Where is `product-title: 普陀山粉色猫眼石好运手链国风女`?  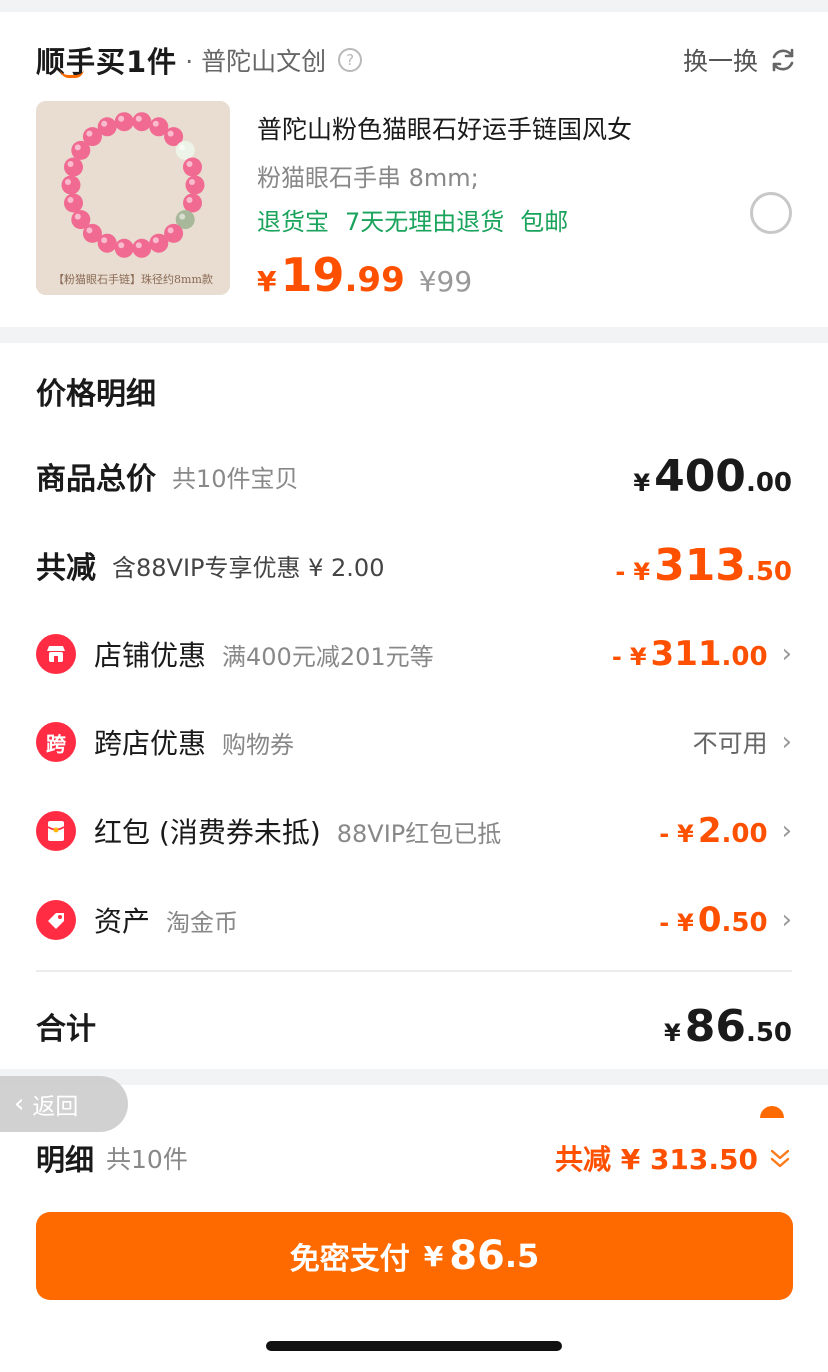
product-title: 普陀山粉色猫眼石好运手链国风女 is located at coordinates (444, 128).